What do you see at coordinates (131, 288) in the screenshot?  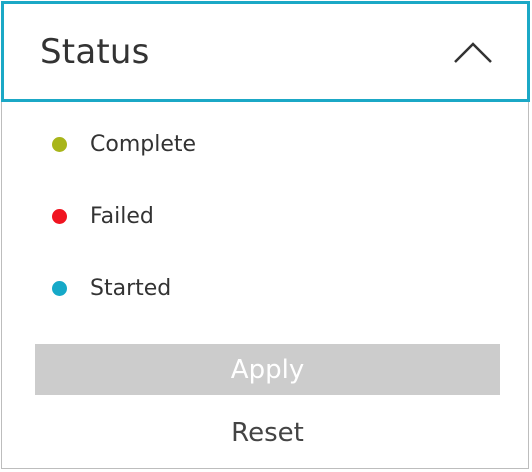 I see `status-option-label: Started` at bounding box center [131, 288].